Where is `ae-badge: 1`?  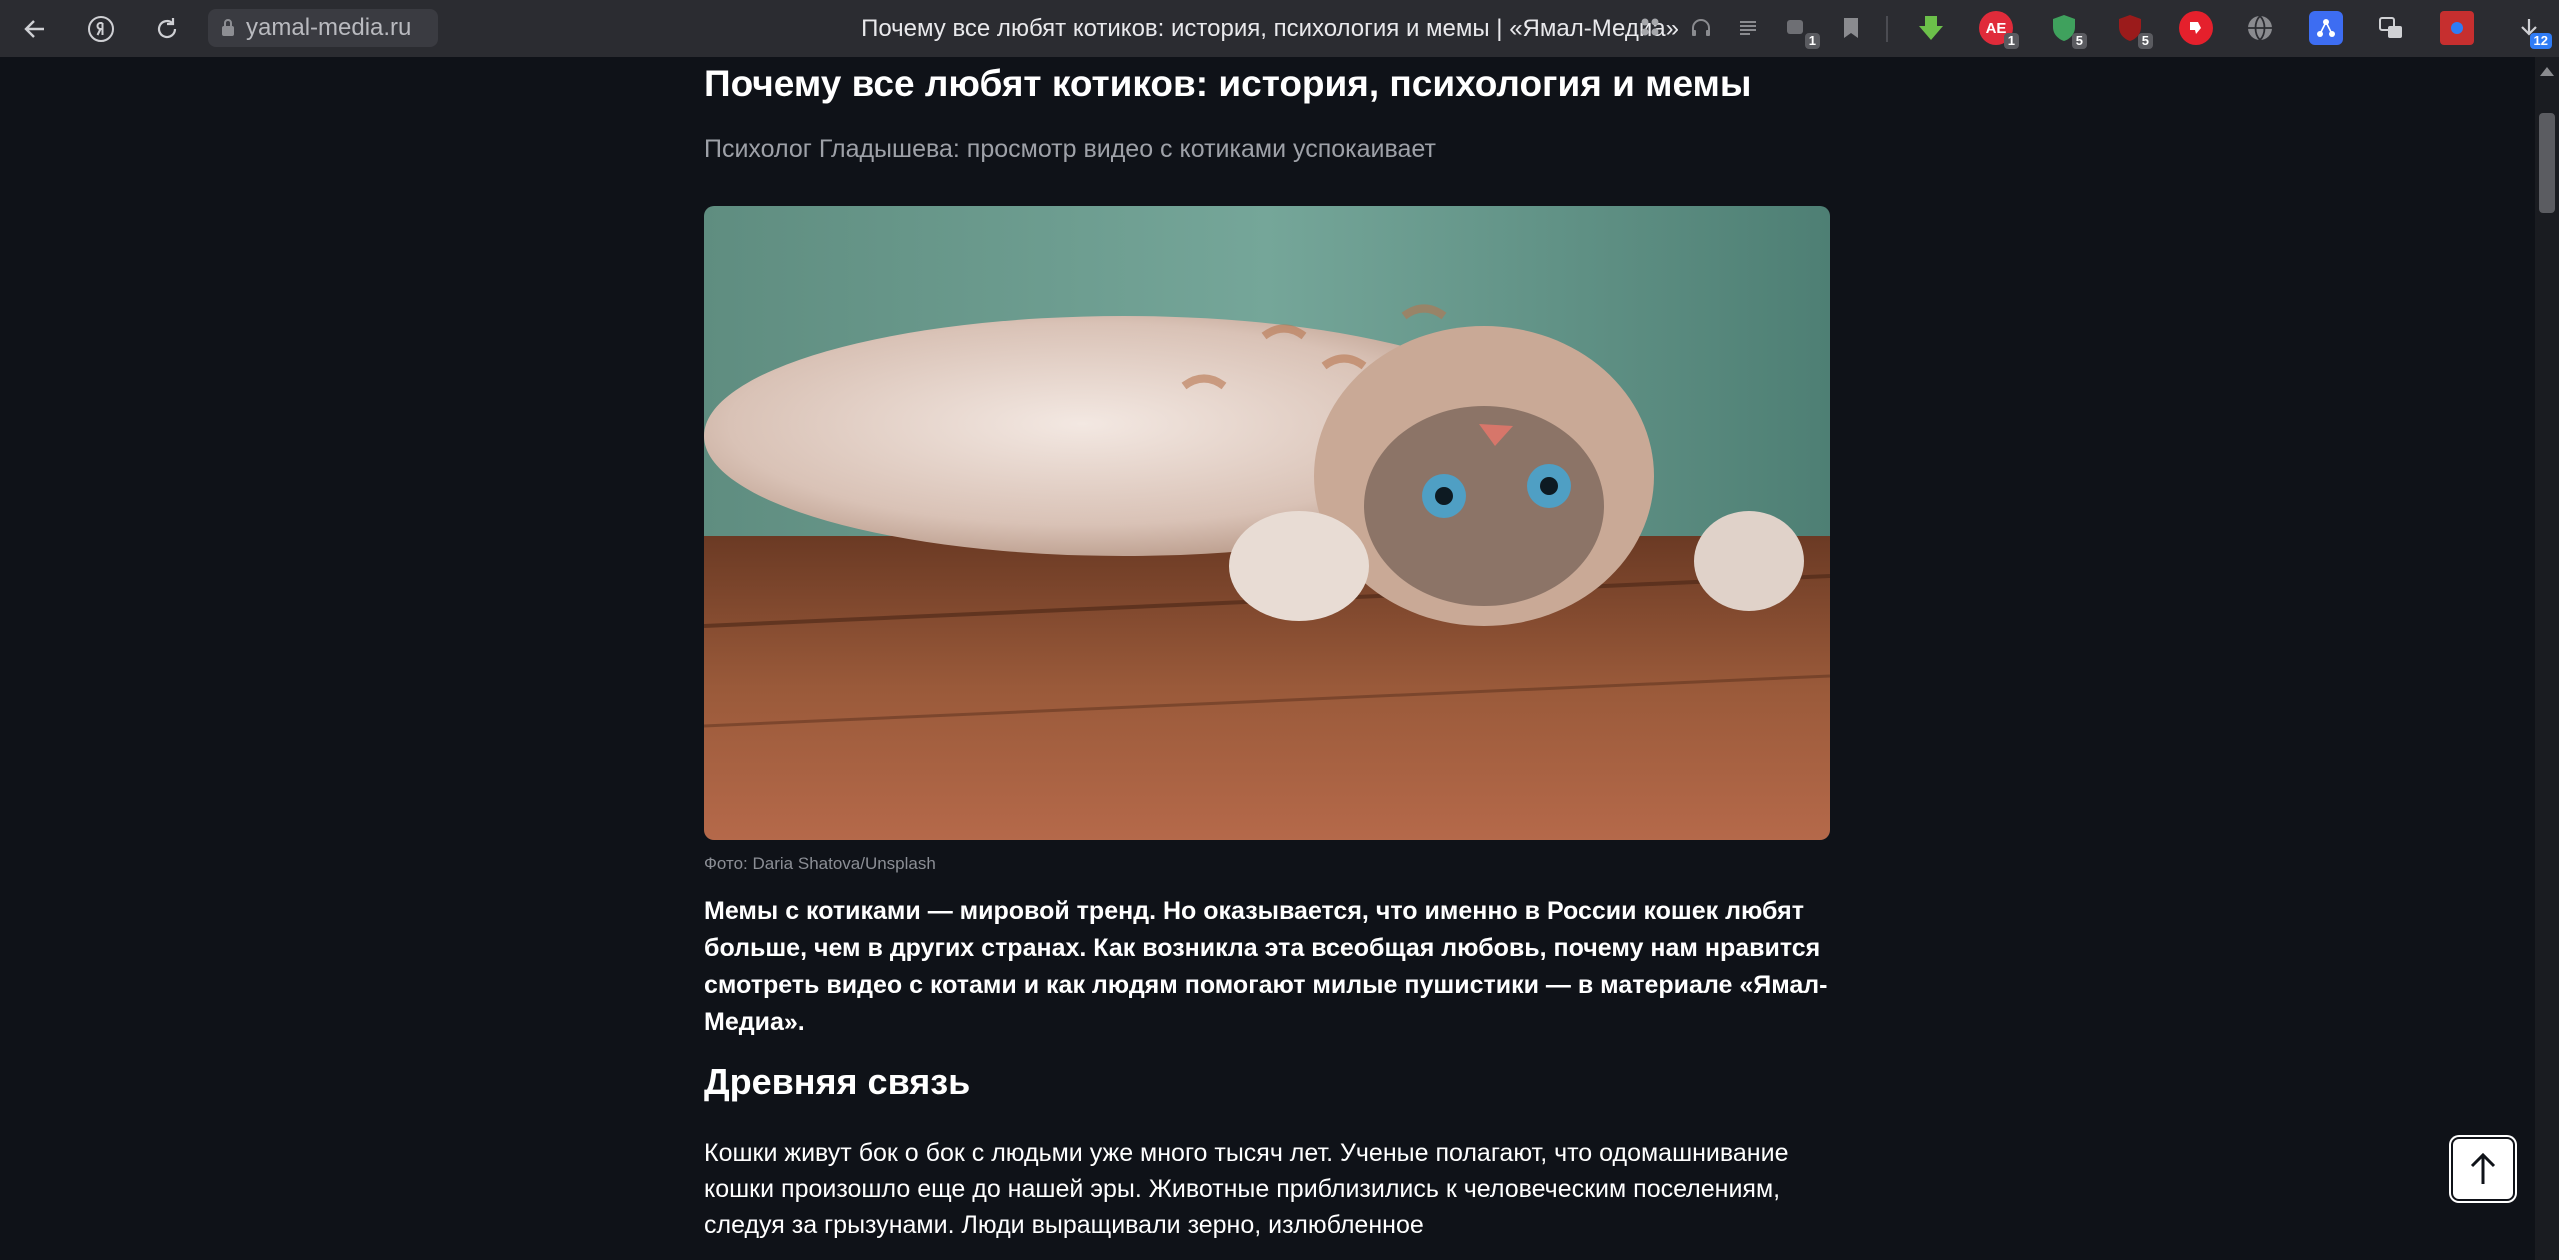 ae-badge: 1 is located at coordinates (2011, 41).